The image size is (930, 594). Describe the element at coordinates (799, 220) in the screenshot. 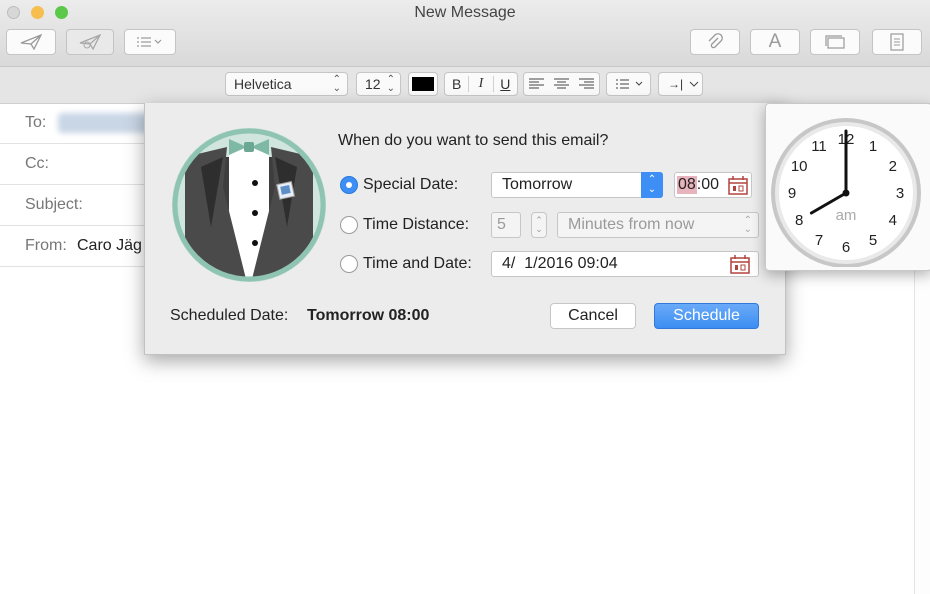

I see `clock-number: 8` at that location.